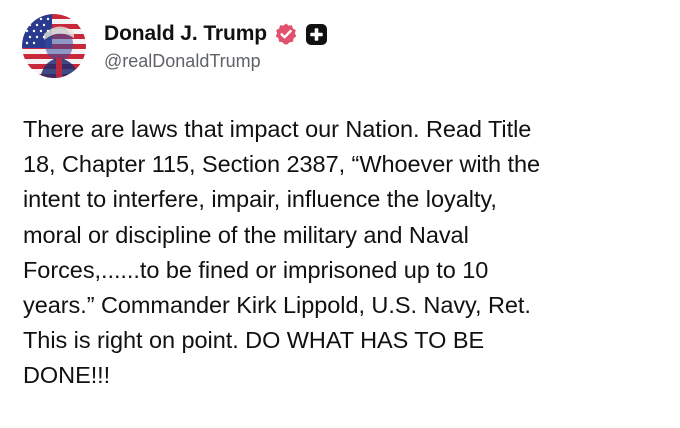  I want to click on post-text-line: DONE!!!, so click(67, 375).